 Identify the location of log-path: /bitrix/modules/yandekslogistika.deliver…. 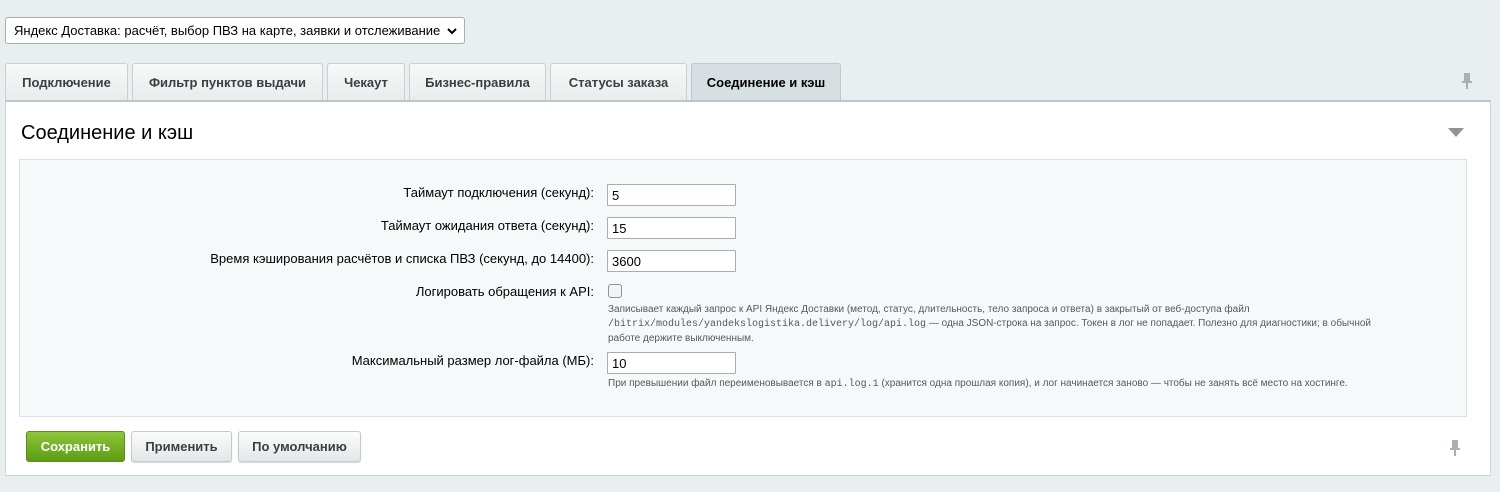
(767, 324).